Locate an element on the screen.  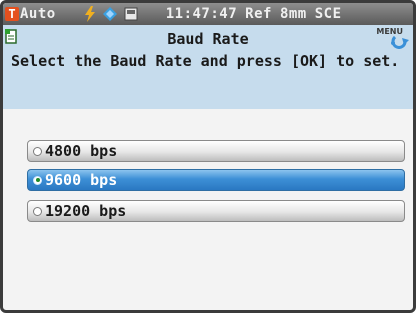
mode-label: Auto is located at coordinates (38, 14).